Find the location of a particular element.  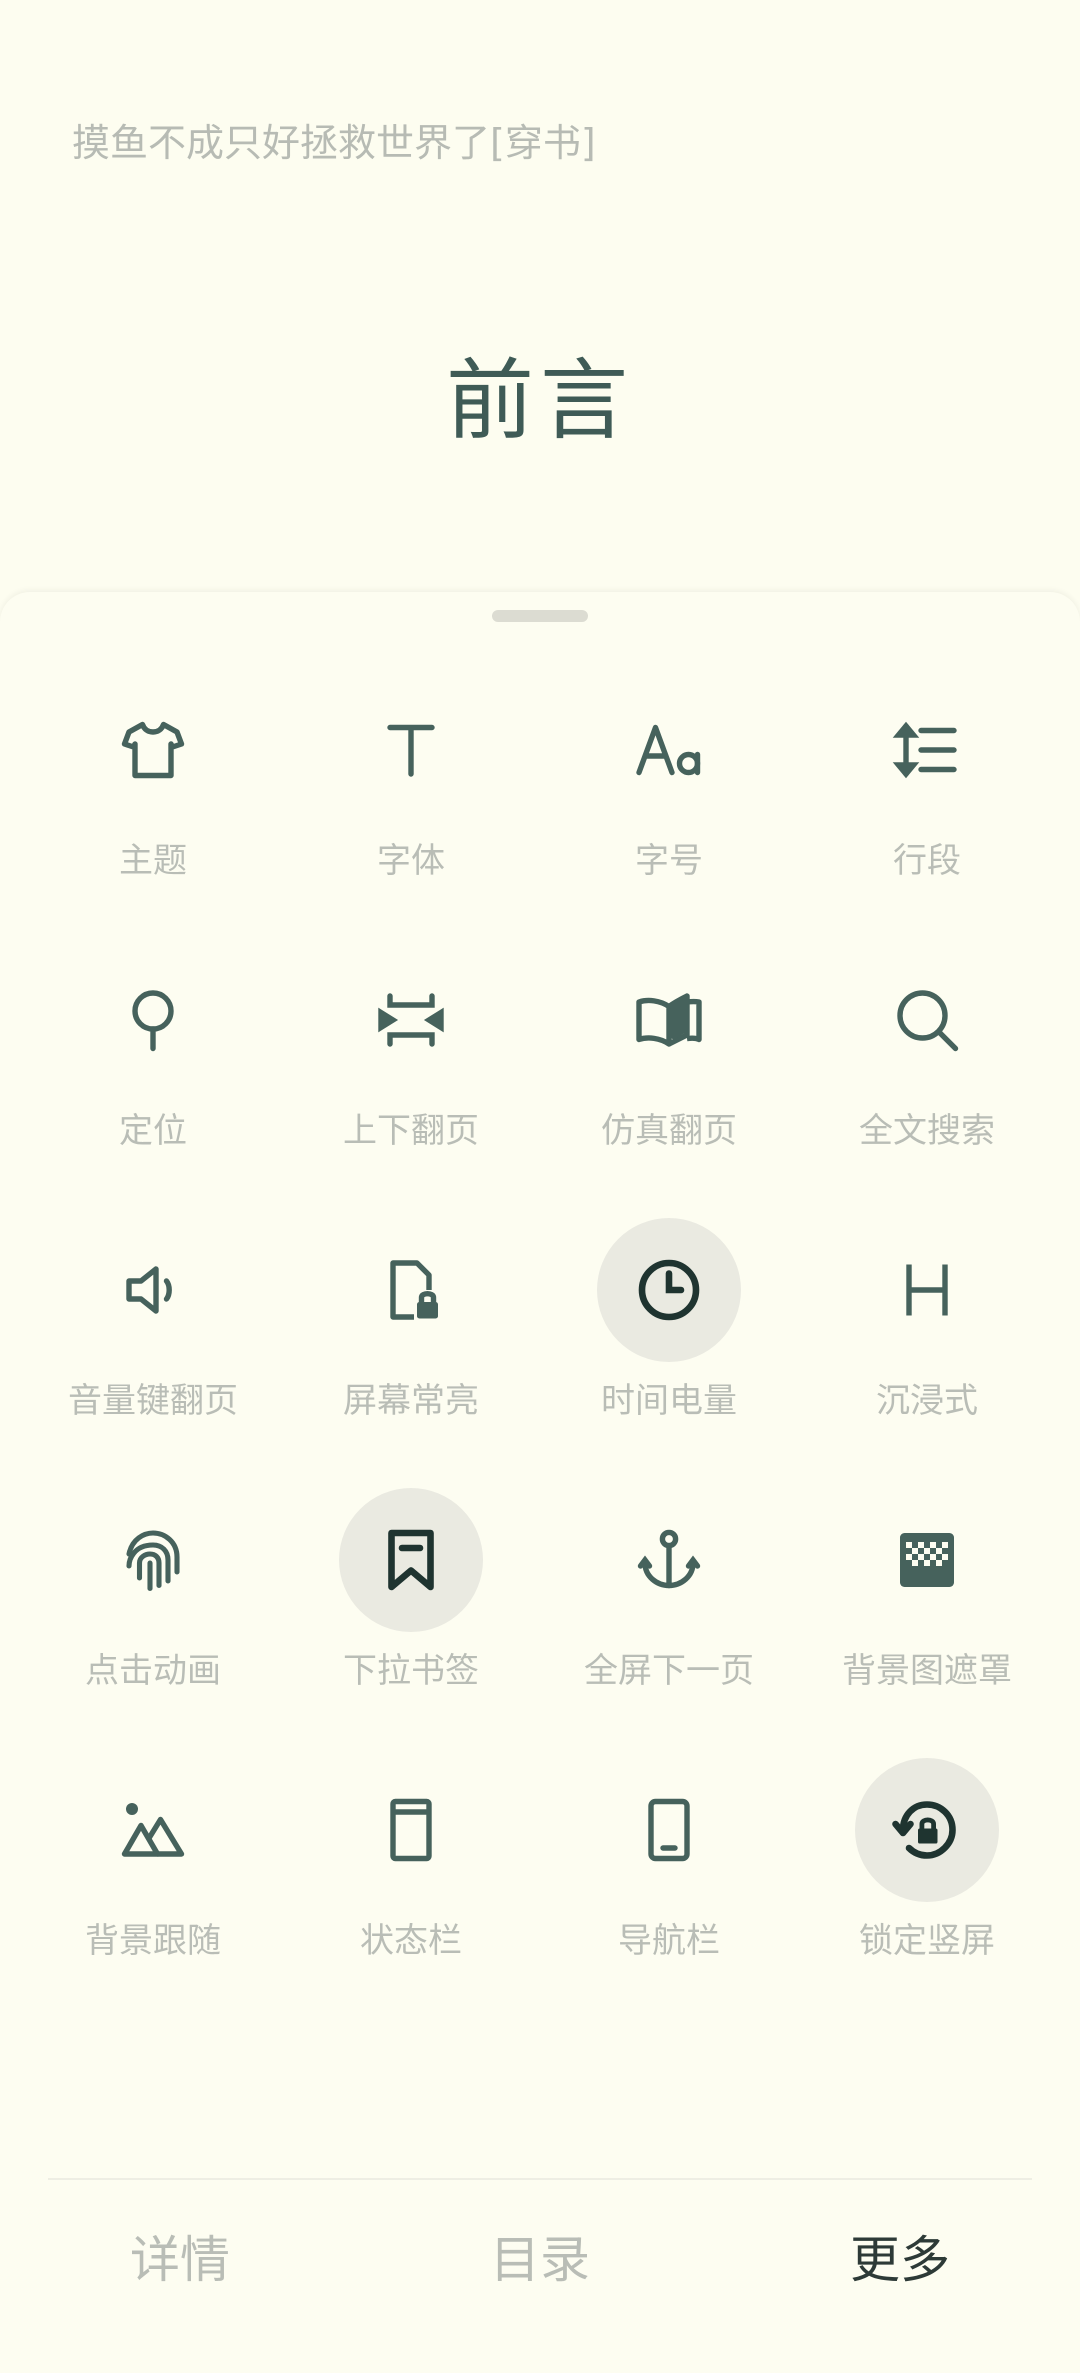

navigation-bar-icon is located at coordinates (669, 1830).